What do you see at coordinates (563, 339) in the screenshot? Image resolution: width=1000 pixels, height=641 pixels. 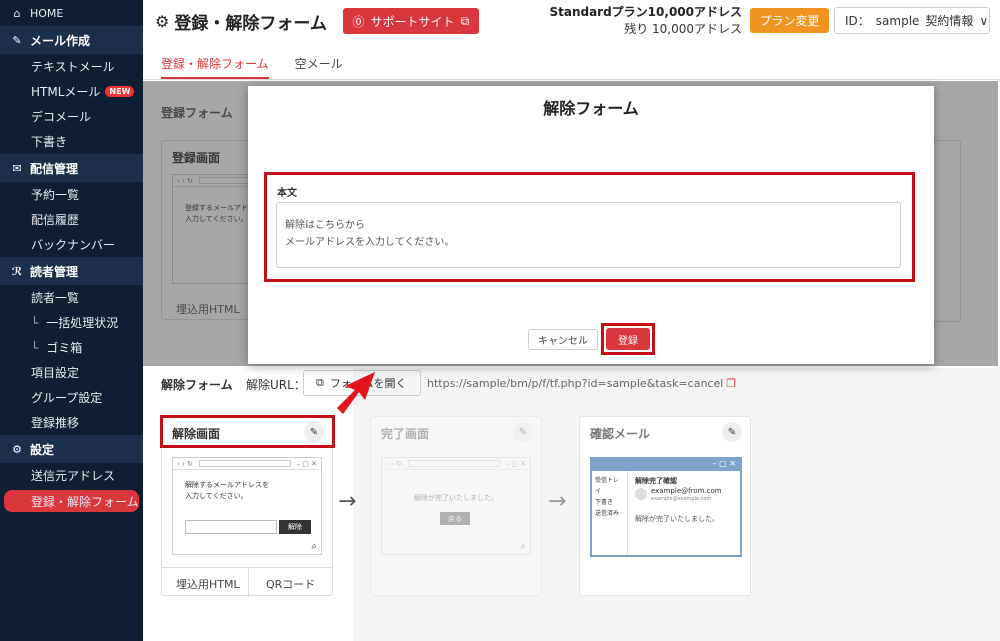 I see `cancel-button: キャンセル` at bounding box center [563, 339].